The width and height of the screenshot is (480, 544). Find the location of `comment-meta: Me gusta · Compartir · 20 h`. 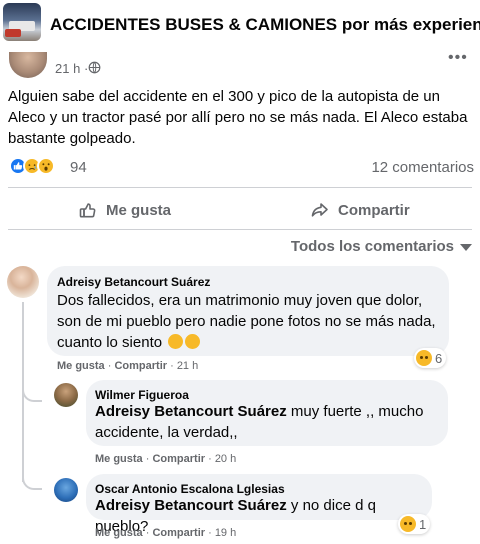

comment-meta: Me gusta · Compartir · 20 h is located at coordinates (166, 459).